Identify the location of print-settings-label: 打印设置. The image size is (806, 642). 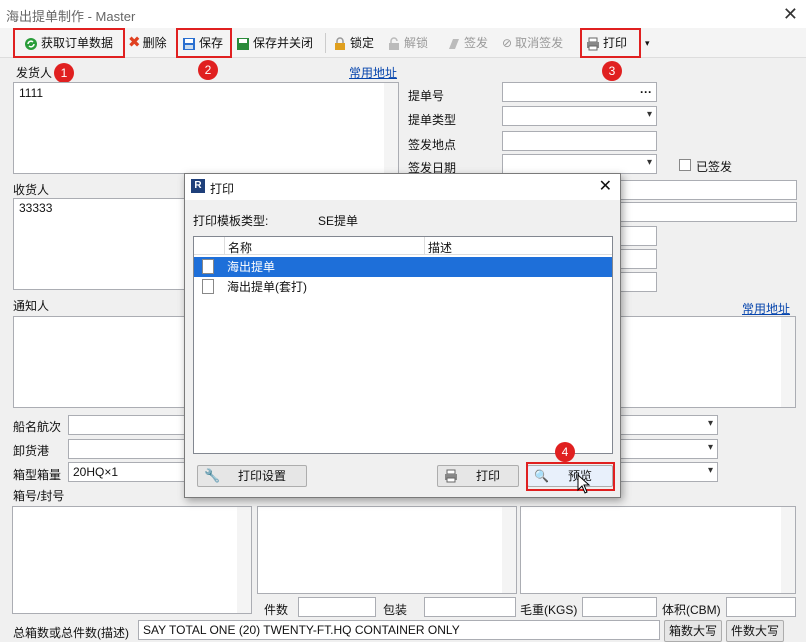
(262, 476).